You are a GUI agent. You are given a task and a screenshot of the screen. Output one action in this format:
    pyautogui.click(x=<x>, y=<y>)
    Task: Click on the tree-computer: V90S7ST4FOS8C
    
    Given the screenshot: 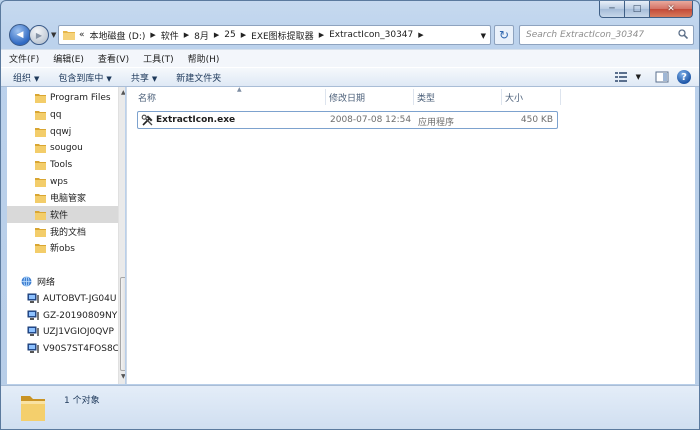 What is the action you would take?
    pyautogui.click(x=72, y=348)
    